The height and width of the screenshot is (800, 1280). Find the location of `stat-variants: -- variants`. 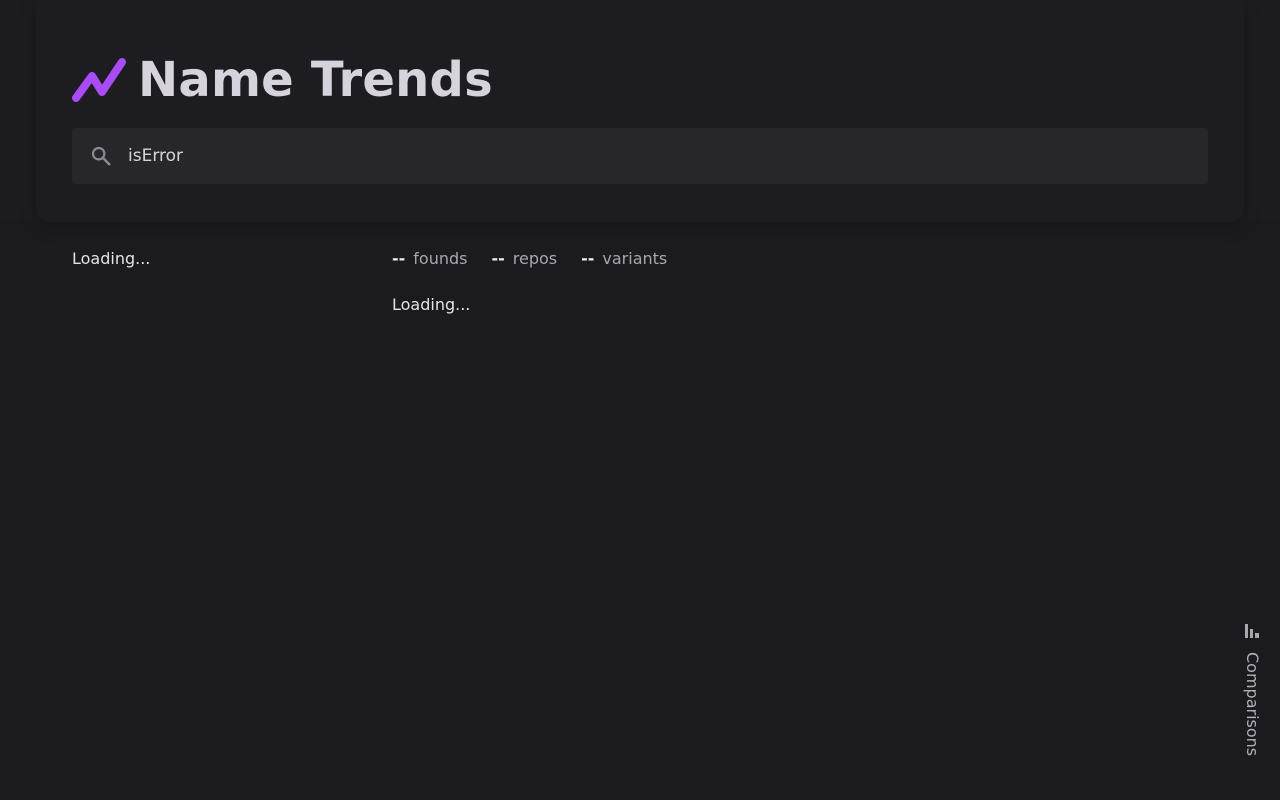

stat-variants: -- variants is located at coordinates (624, 259).